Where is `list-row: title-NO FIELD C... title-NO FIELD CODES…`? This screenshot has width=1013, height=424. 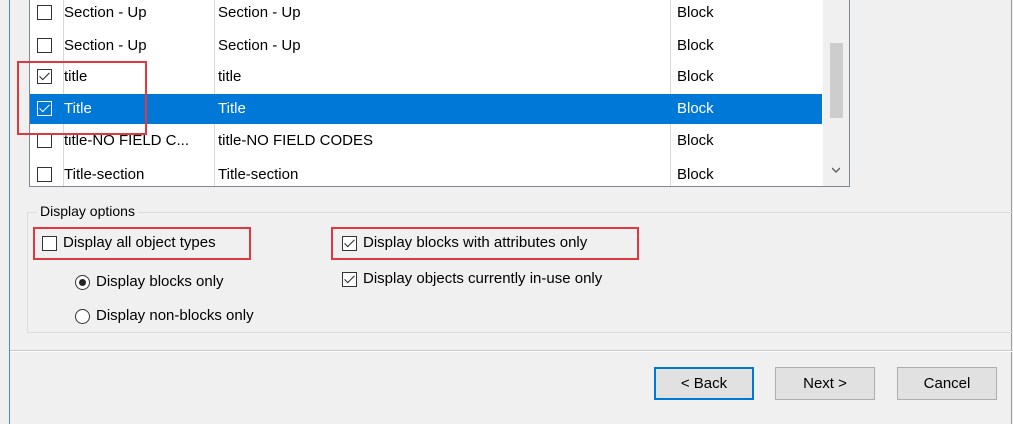 list-row: title-NO FIELD C... title-NO FIELD CODES… is located at coordinates (426, 141).